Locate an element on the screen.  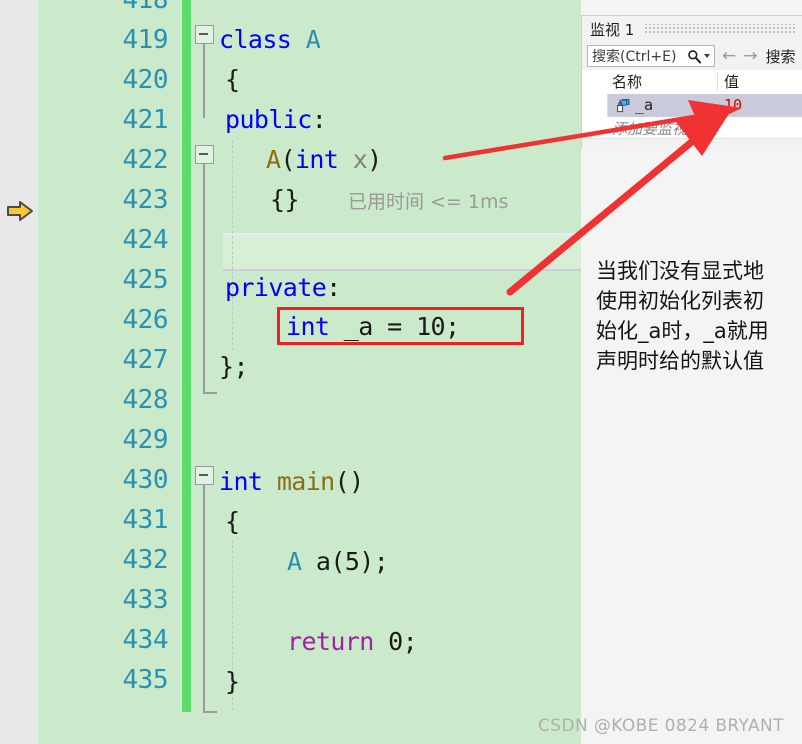
search-previous-icon: ← is located at coordinates (729, 56).